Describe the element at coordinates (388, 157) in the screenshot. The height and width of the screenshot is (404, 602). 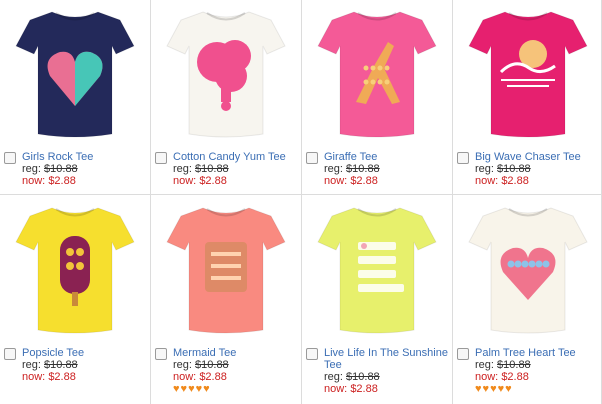
I see `product-name-link: Giraffe Tee` at that location.